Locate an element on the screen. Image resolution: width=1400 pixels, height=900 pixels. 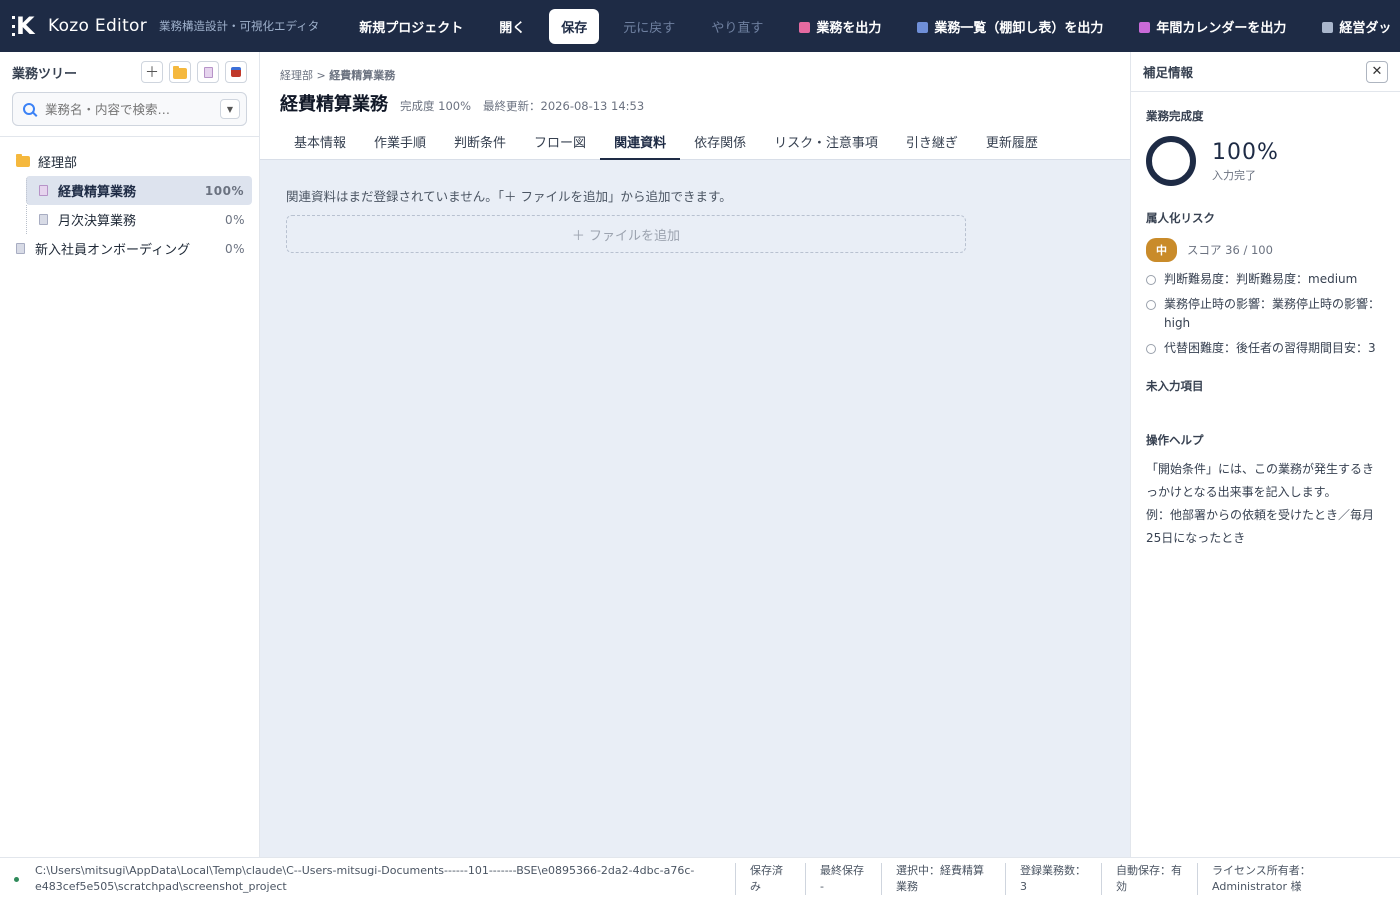
export-task-icon is located at coordinates (805, 27).